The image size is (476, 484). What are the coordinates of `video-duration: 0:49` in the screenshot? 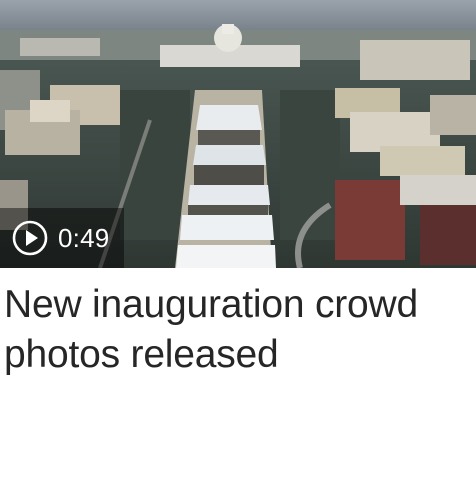 It's located at (84, 237).